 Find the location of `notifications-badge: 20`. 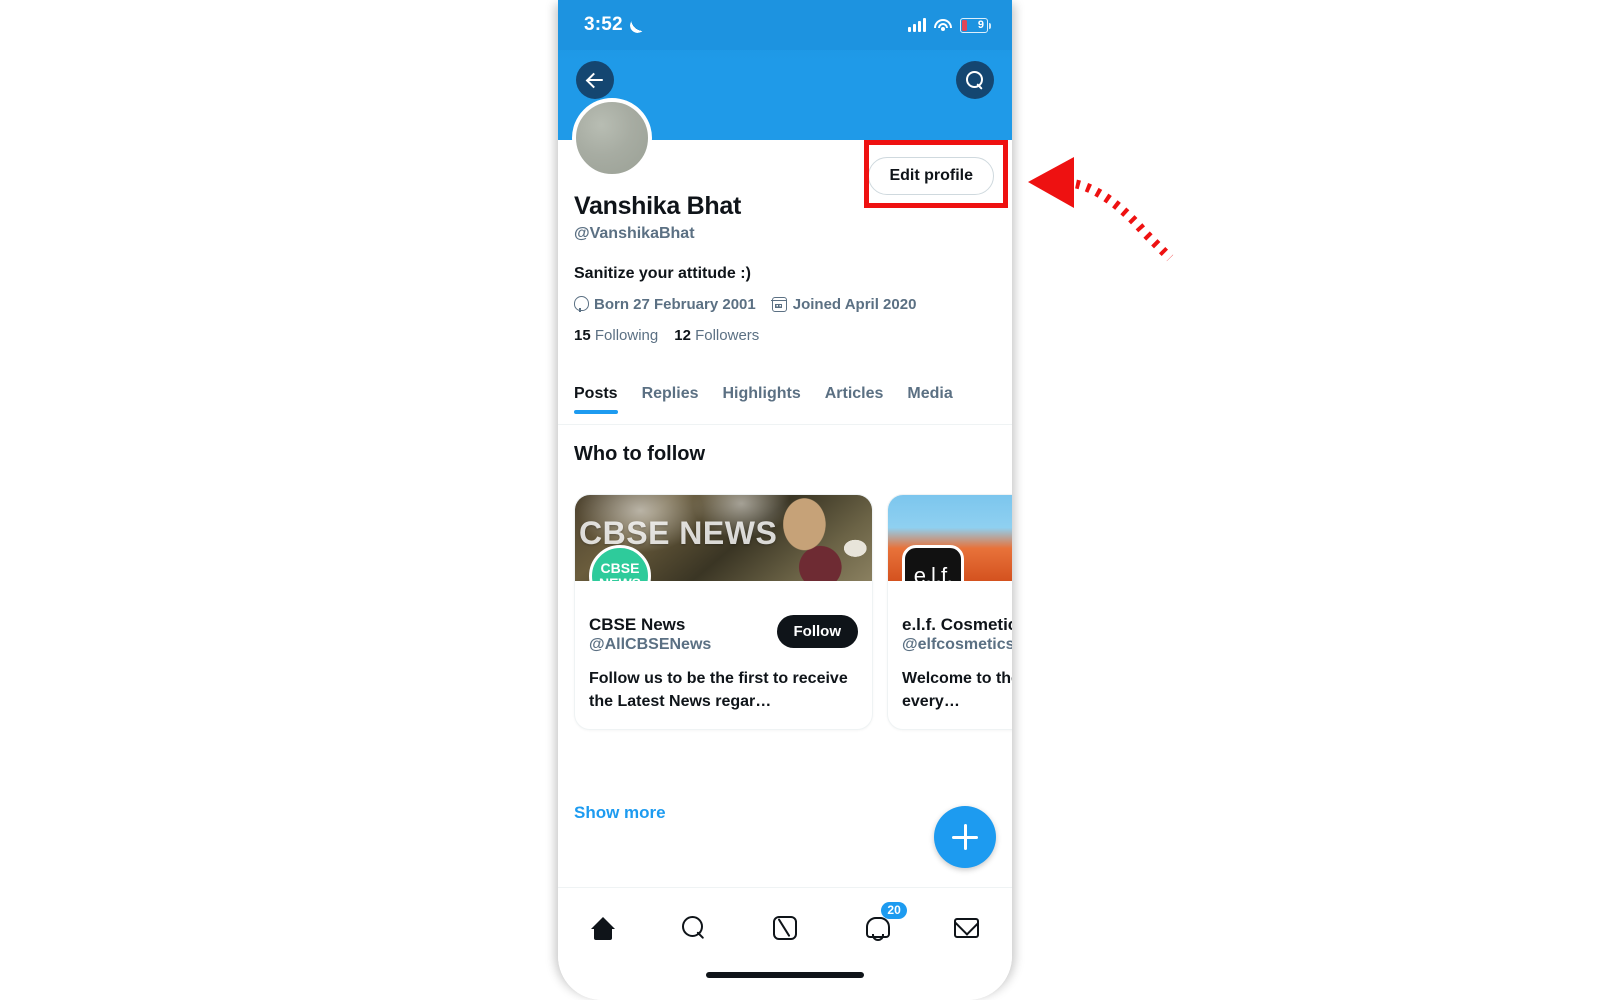

notifications-badge: 20 is located at coordinates (894, 911).